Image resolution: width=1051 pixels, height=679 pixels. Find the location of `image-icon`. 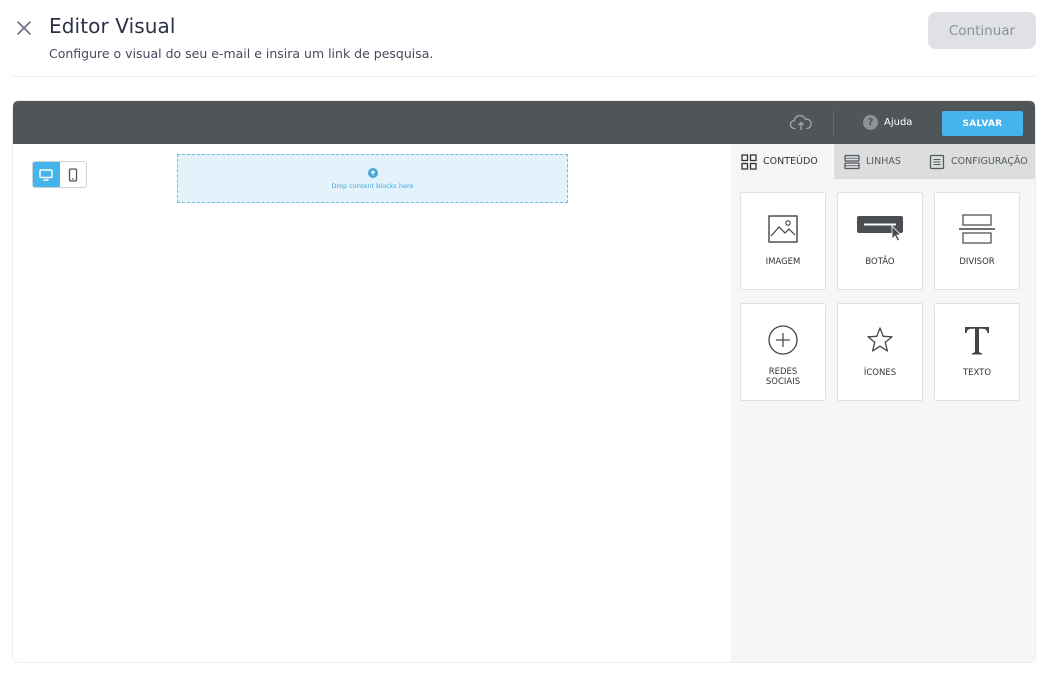

image-icon is located at coordinates (783, 229).